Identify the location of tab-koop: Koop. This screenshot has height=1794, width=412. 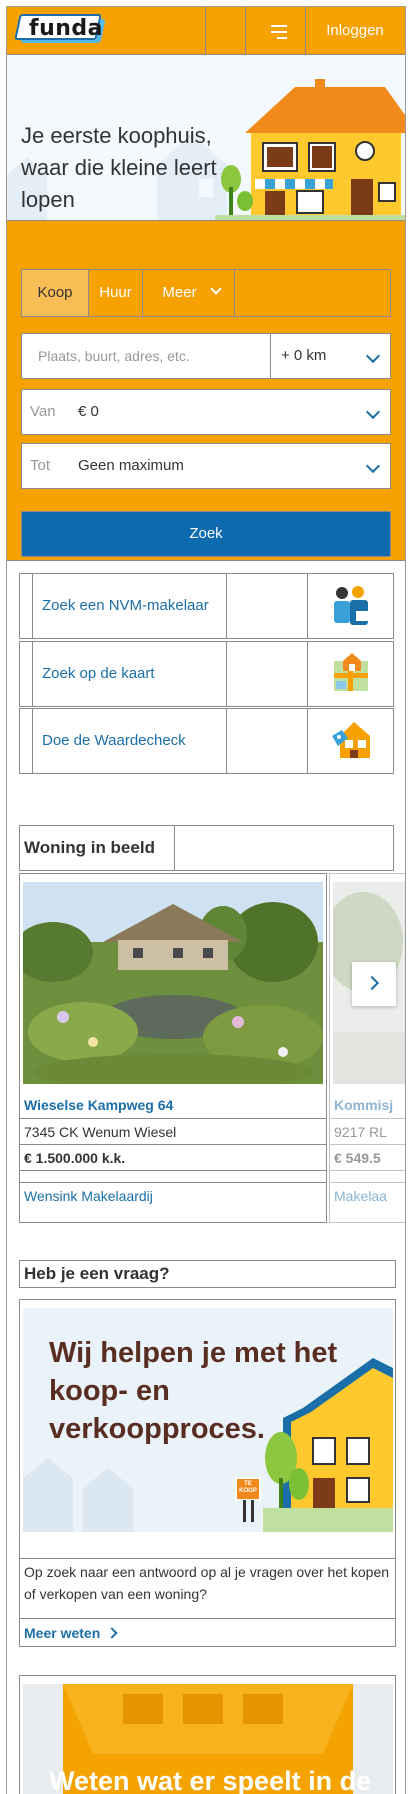
(55, 293).